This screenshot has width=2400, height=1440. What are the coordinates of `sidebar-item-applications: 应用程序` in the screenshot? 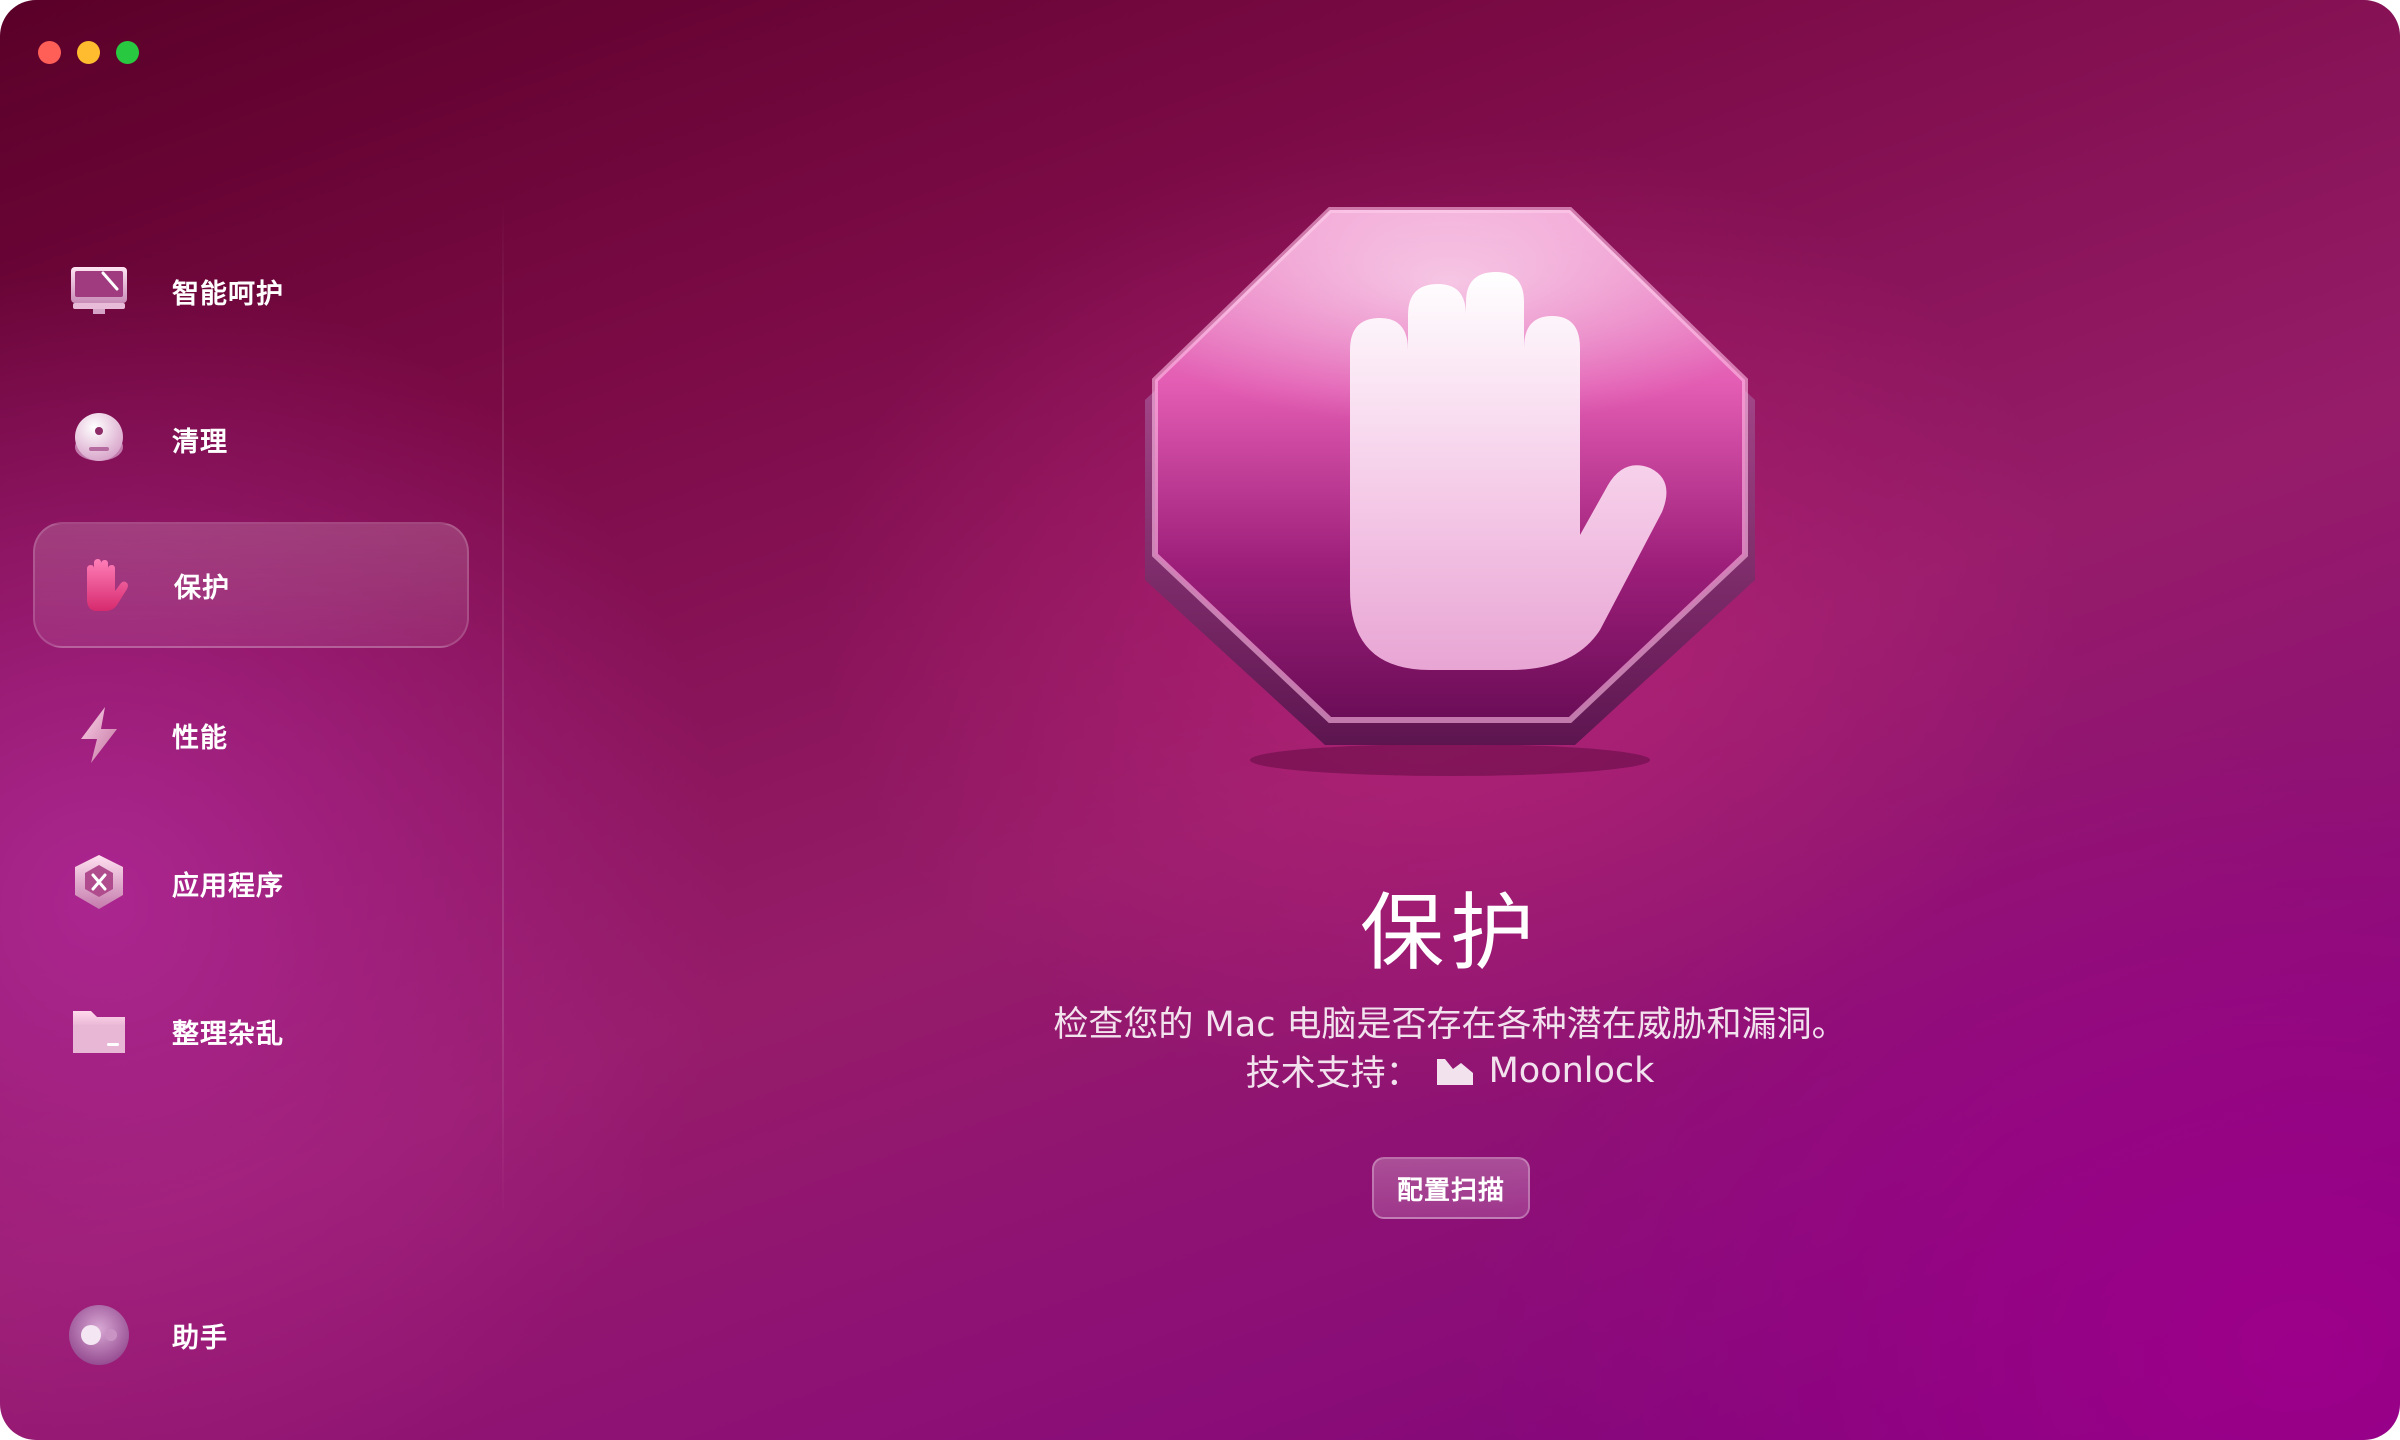 It's located at (251, 883).